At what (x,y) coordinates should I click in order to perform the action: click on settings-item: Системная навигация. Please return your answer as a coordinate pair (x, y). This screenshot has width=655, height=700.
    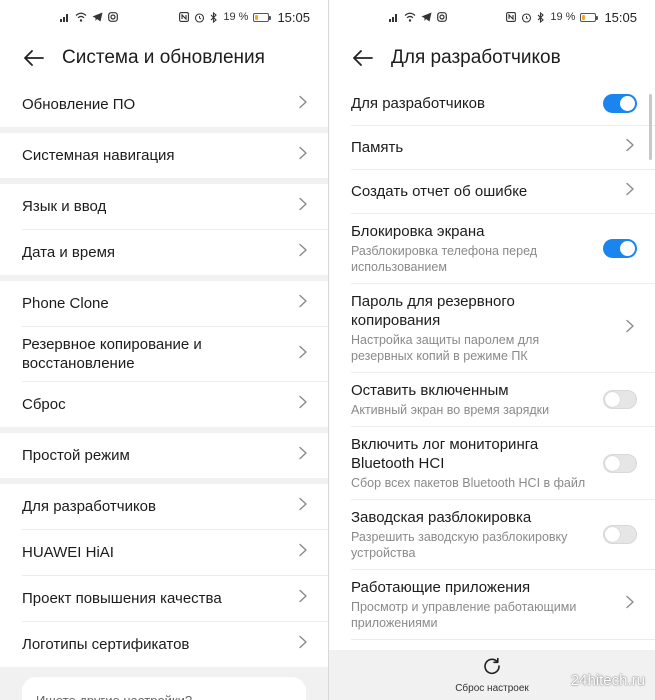
    Looking at the image, I should click on (175, 155).